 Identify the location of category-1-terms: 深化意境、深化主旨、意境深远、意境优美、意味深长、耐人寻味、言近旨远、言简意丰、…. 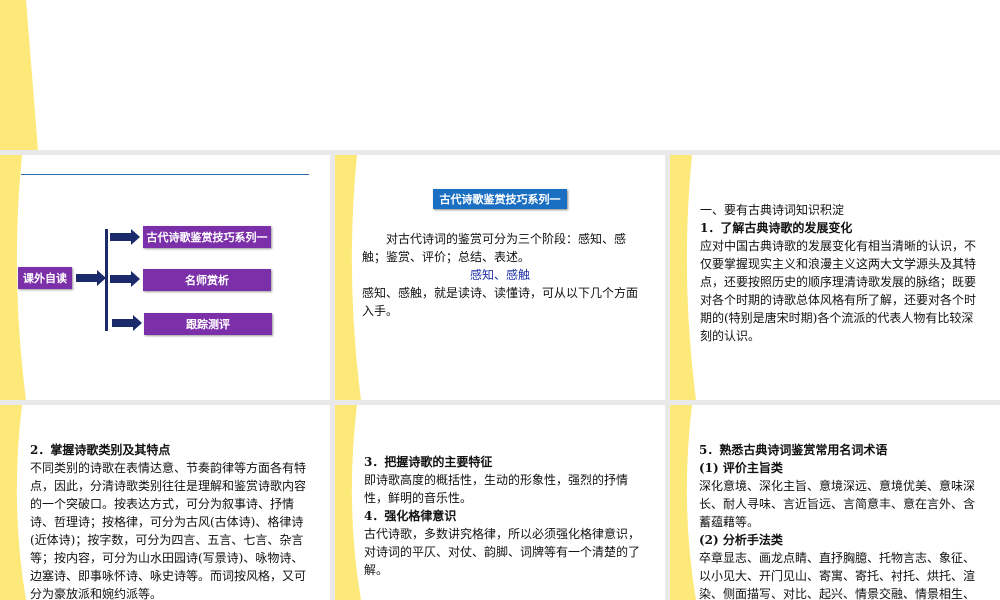
(837, 504).